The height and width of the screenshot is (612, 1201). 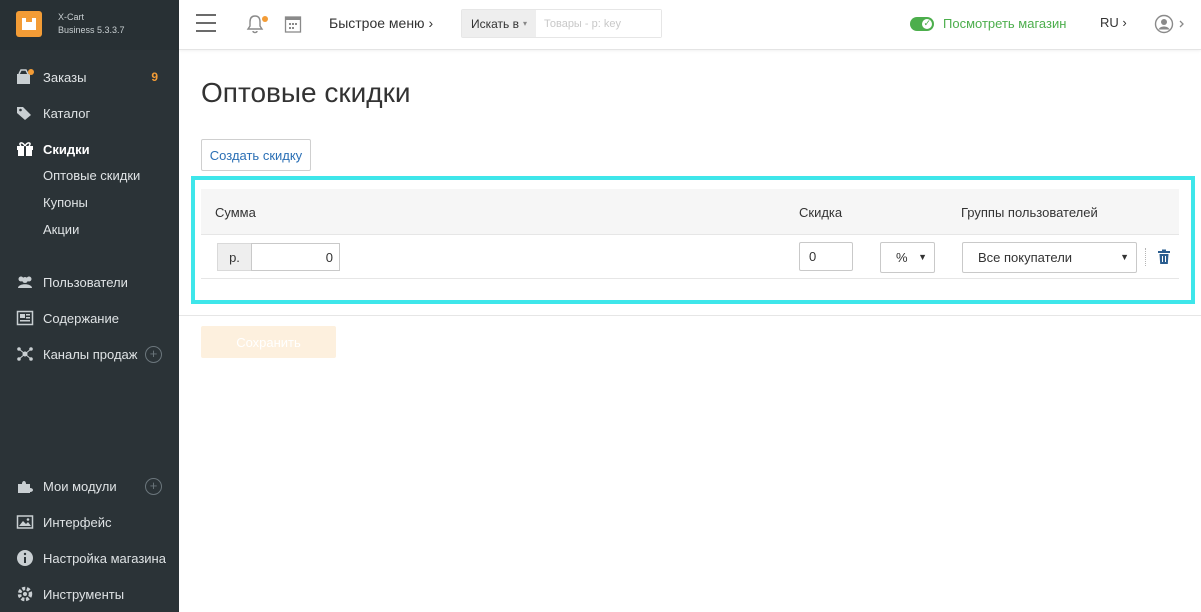 I want to click on user-group-select: Все покупатели ▼, so click(x=1049, y=257).